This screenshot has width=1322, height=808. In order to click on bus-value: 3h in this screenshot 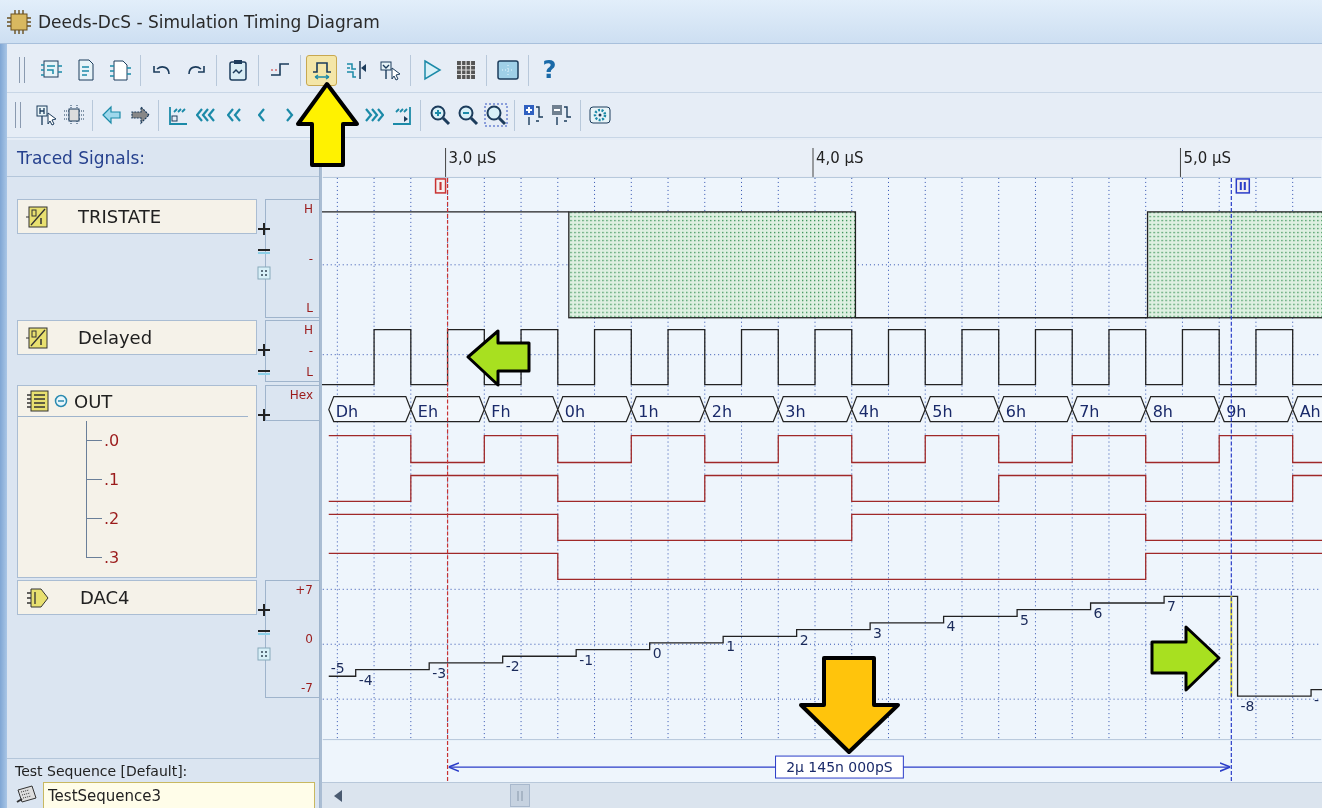, I will do `click(815, 409)`.